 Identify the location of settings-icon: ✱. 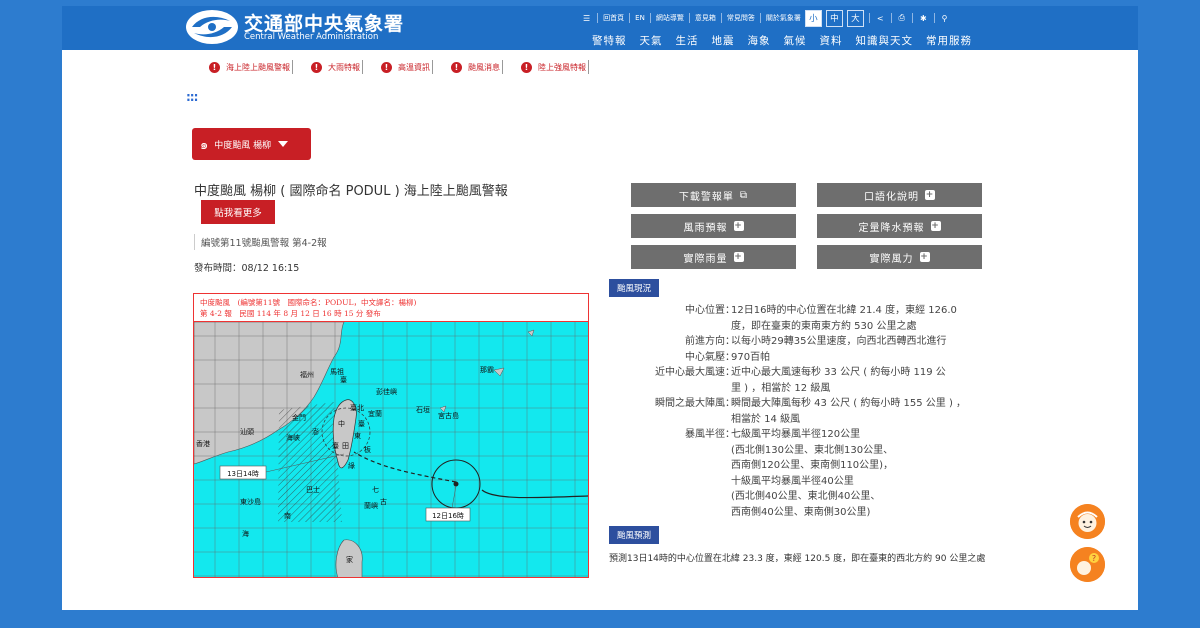
(923, 18).